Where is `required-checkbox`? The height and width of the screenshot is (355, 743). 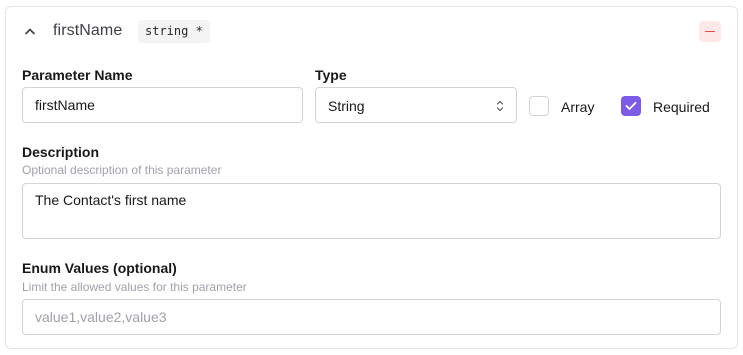
required-checkbox is located at coordinates (631, 106).